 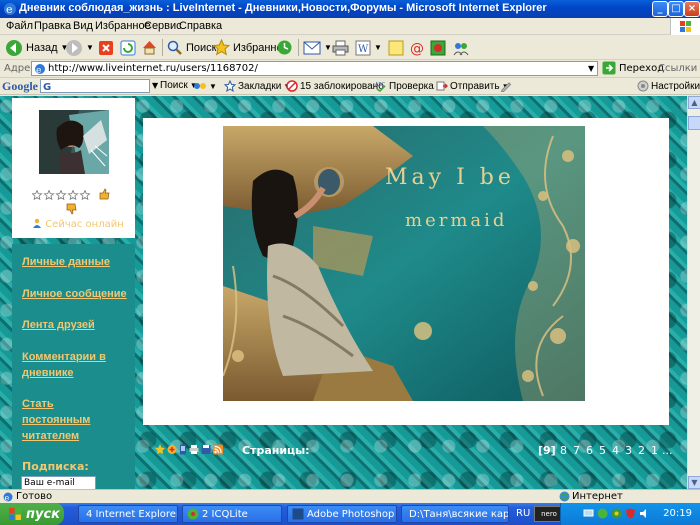 I want to click on sidebar-link-friends-feed: Лента друзей, so click(x=58, y=325).